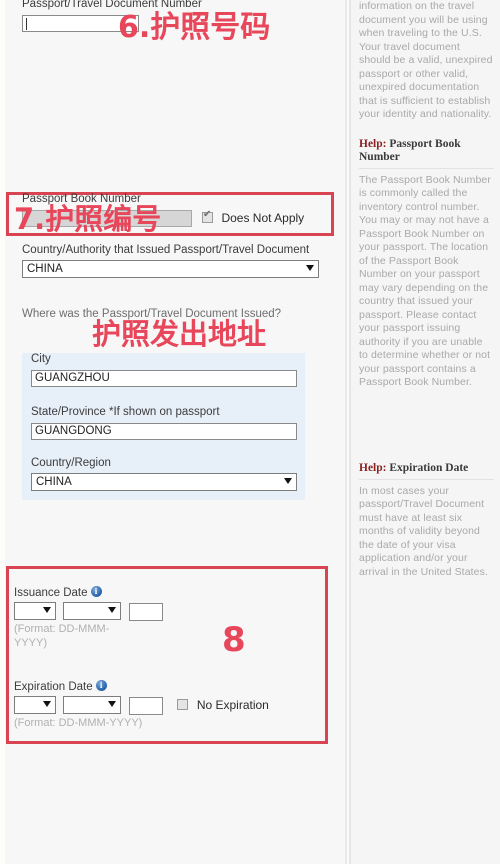 This screenshot has width=500, height=864. I want to click on field-issuance-date: Issuance Date (Format: DD-MMM-YYYY), so click(88, 617).